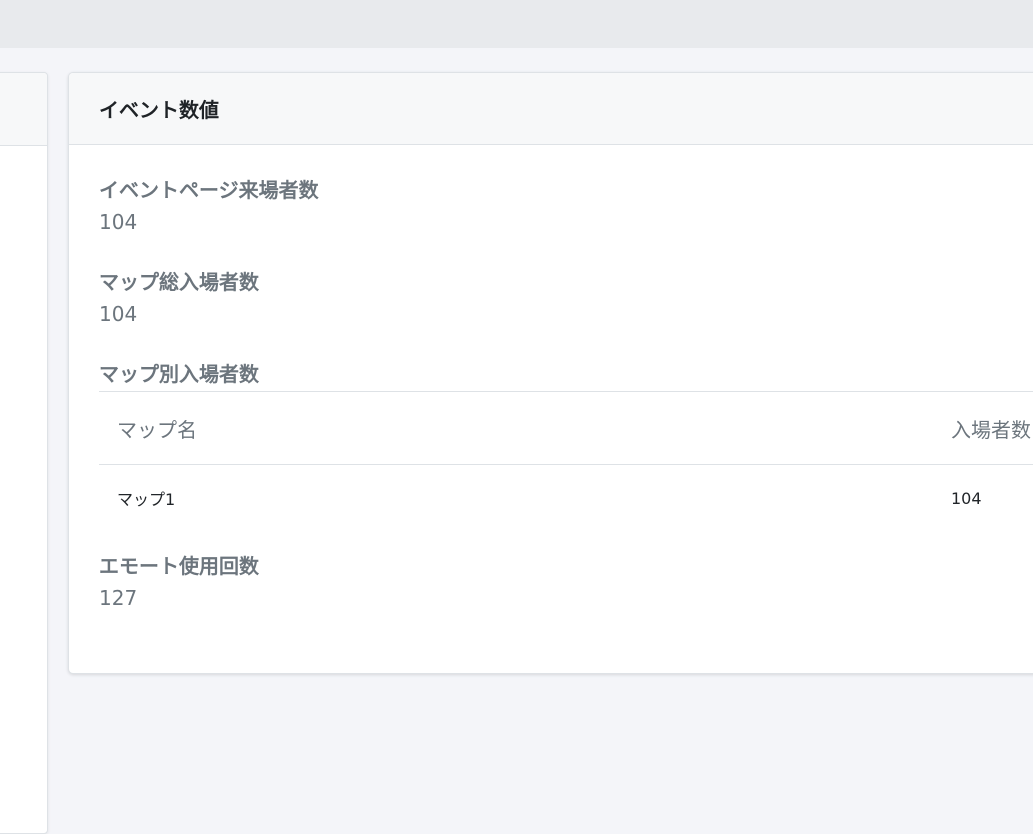 The height and width of the screenshot is (834, 1033). I want to click on cell-map-name: マップ1, so click(146, 499).